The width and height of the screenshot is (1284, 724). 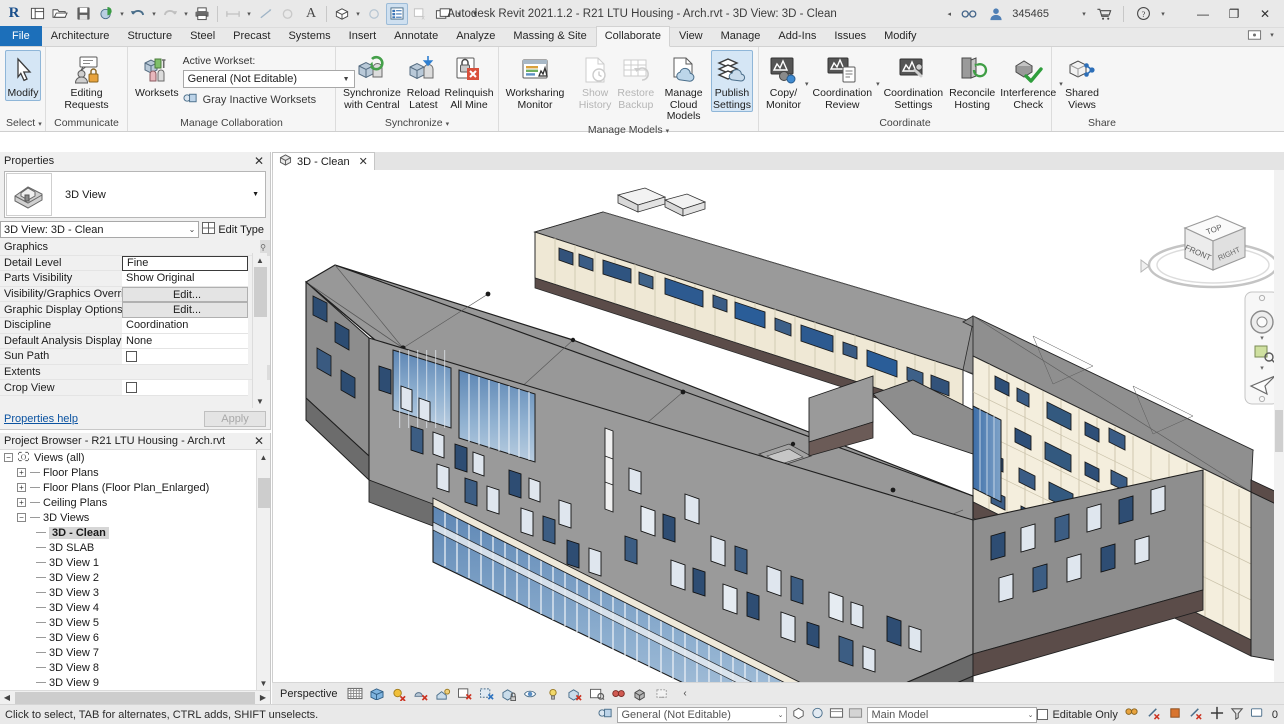 What do you see at coordinates (131, 388) in the screenshot?
I see `crop-view-checkbox` at bounding box center [131, 388].